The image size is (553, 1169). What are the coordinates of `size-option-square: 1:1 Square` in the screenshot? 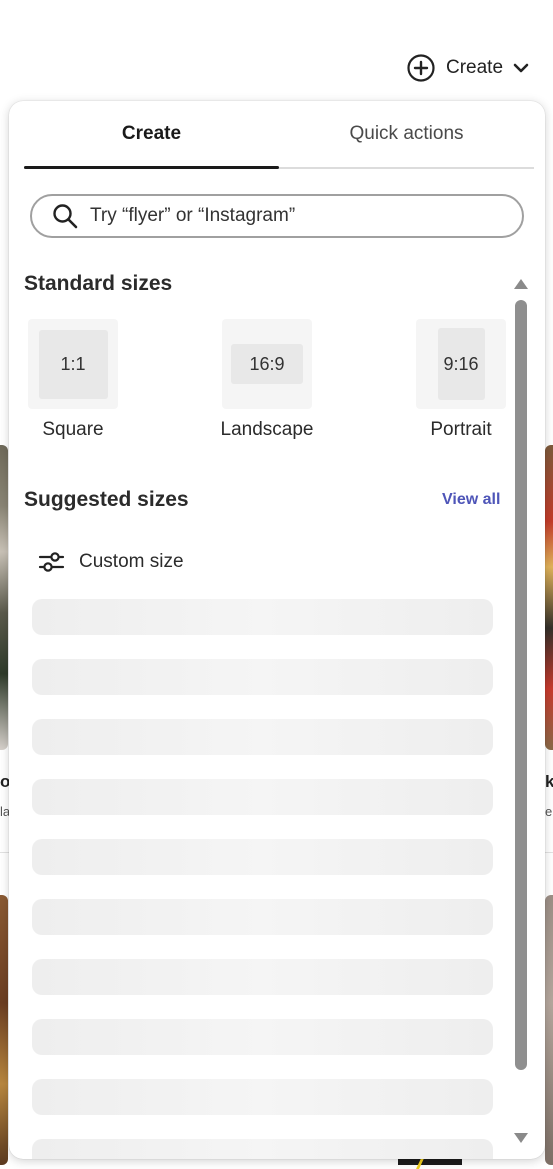 It's located at (73, 380).